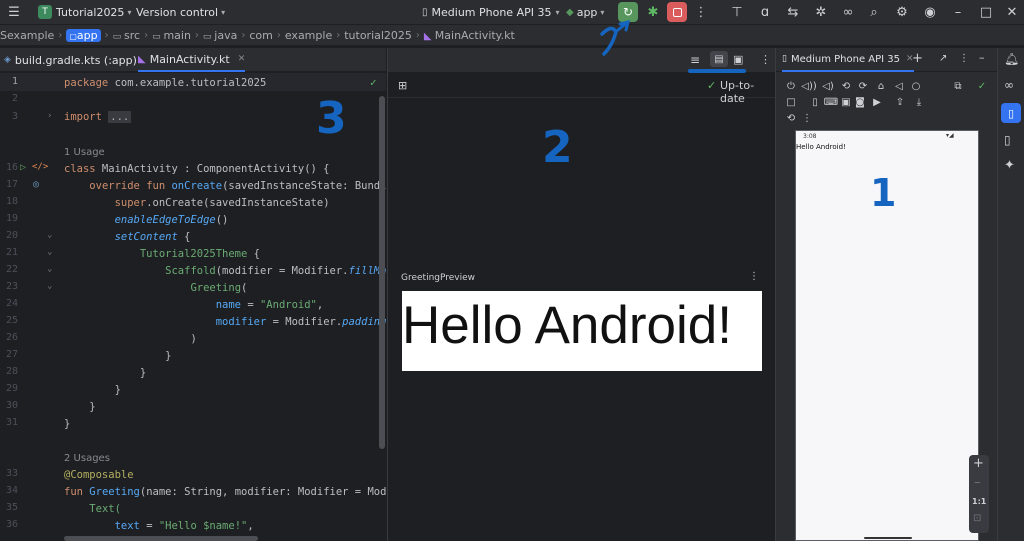 The image size is (1024, 541). I want to click on device-frame-icon: ▯, so click(815, 102).